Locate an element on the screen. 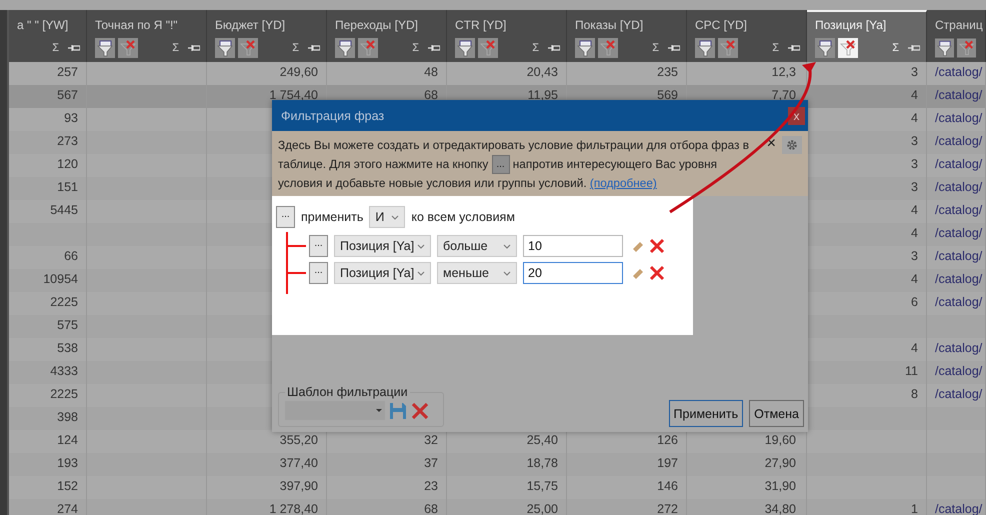 The height and width of the screenshot is (515, 986). template-label: Шаблон фильтрации is located at coordinates (347, 392).